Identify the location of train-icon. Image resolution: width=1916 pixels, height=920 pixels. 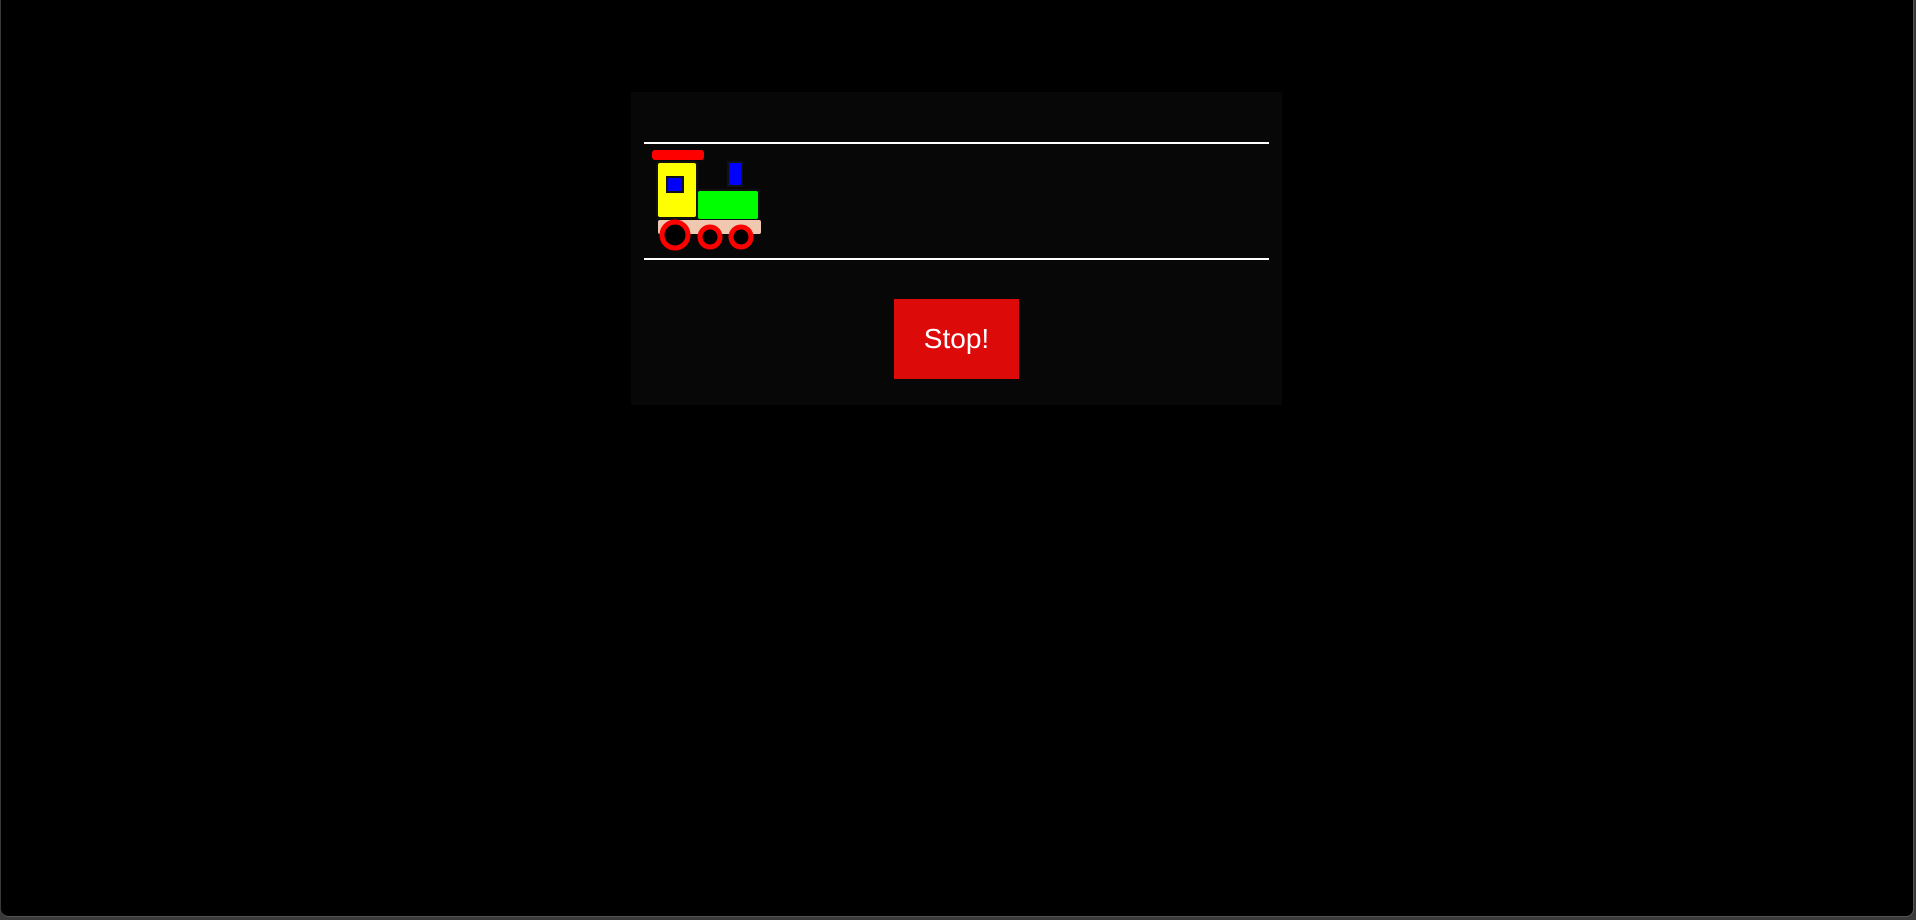
(708, 202).